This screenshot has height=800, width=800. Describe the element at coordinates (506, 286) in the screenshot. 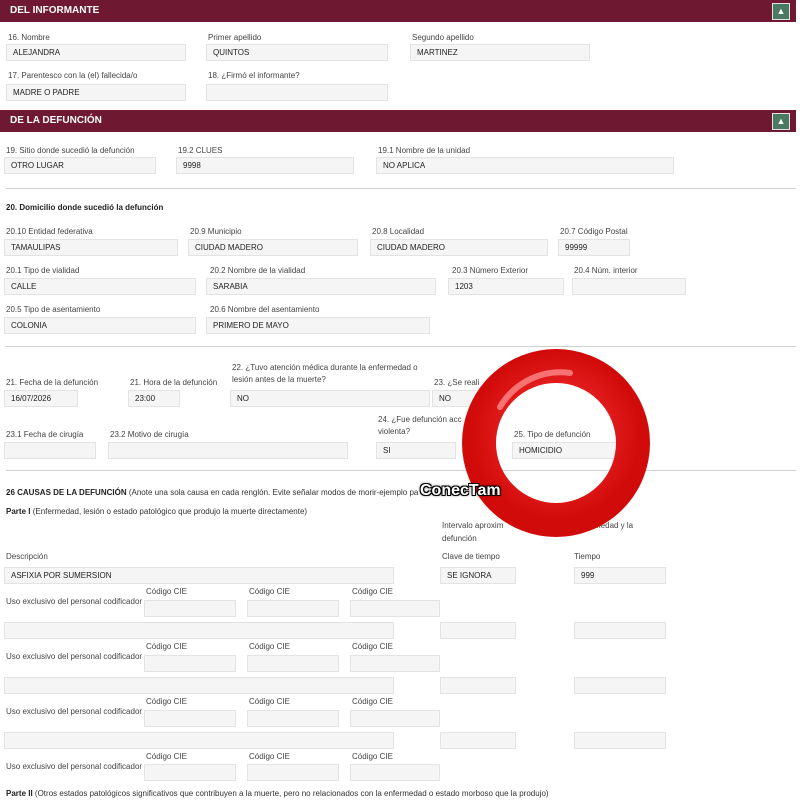

I see `num-ext-field: 1203` at that location.